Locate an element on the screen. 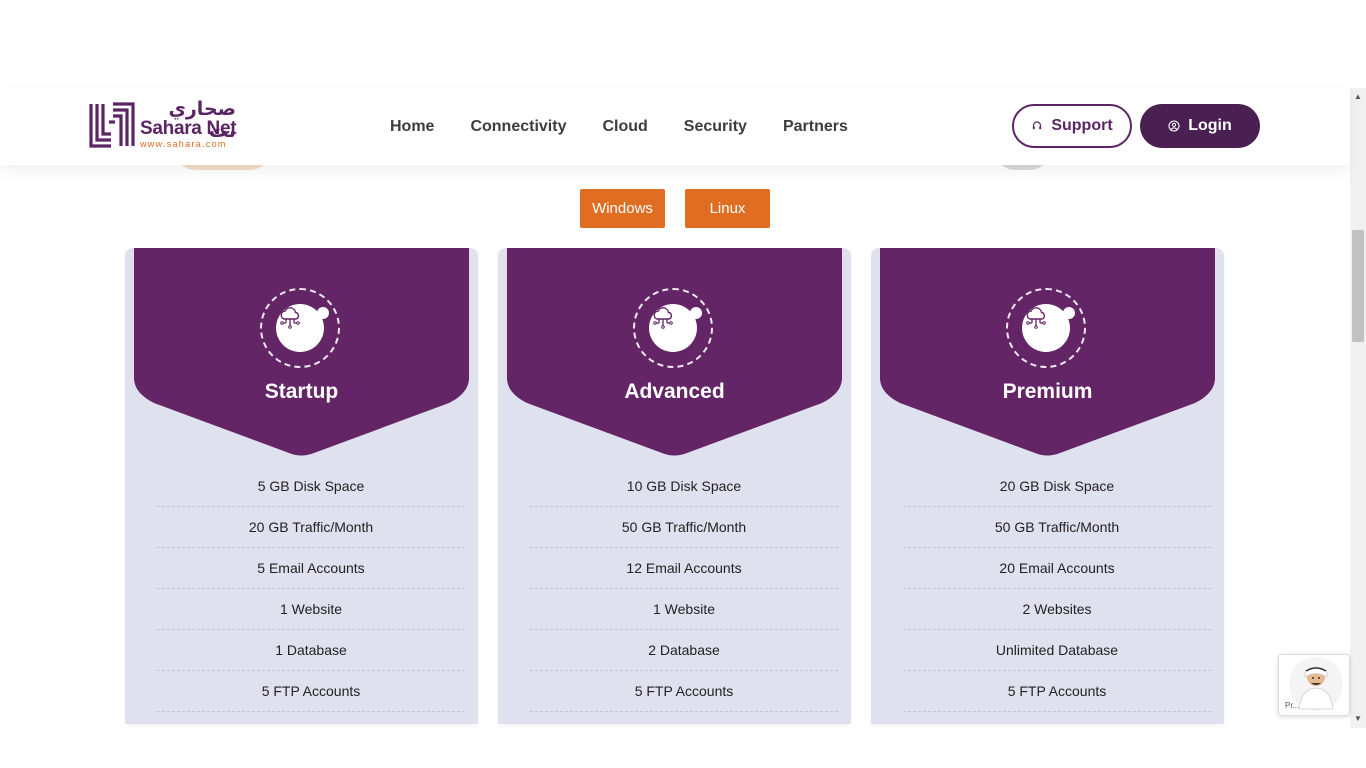 The image size is (1366, 768). scrollbar-thumb is located at coordinates (1358, 286).